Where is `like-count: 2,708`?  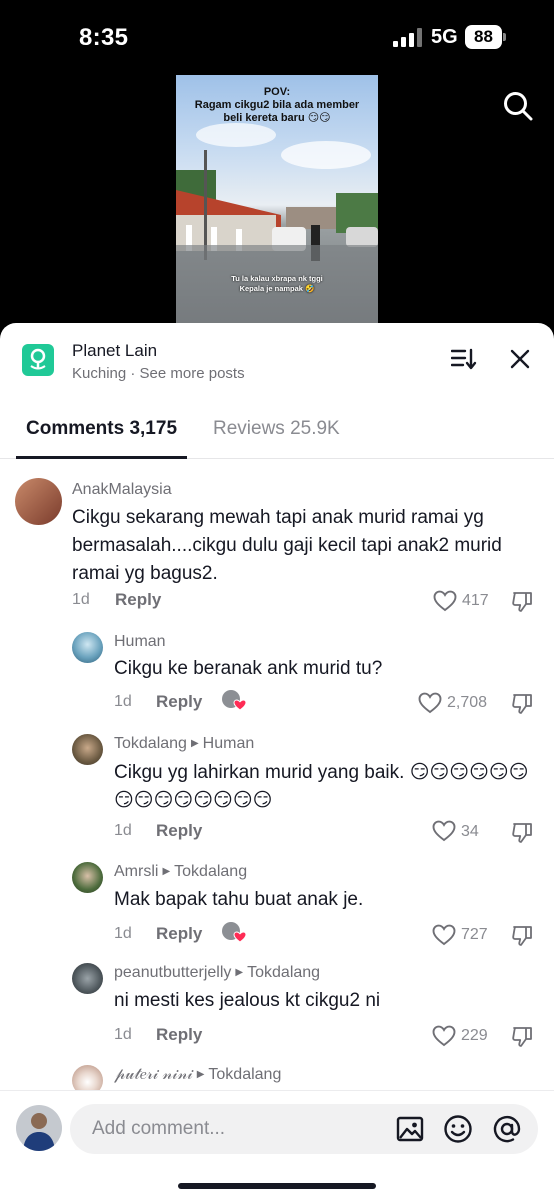
like-count: 2,708 is located at coordinates (467, 702).